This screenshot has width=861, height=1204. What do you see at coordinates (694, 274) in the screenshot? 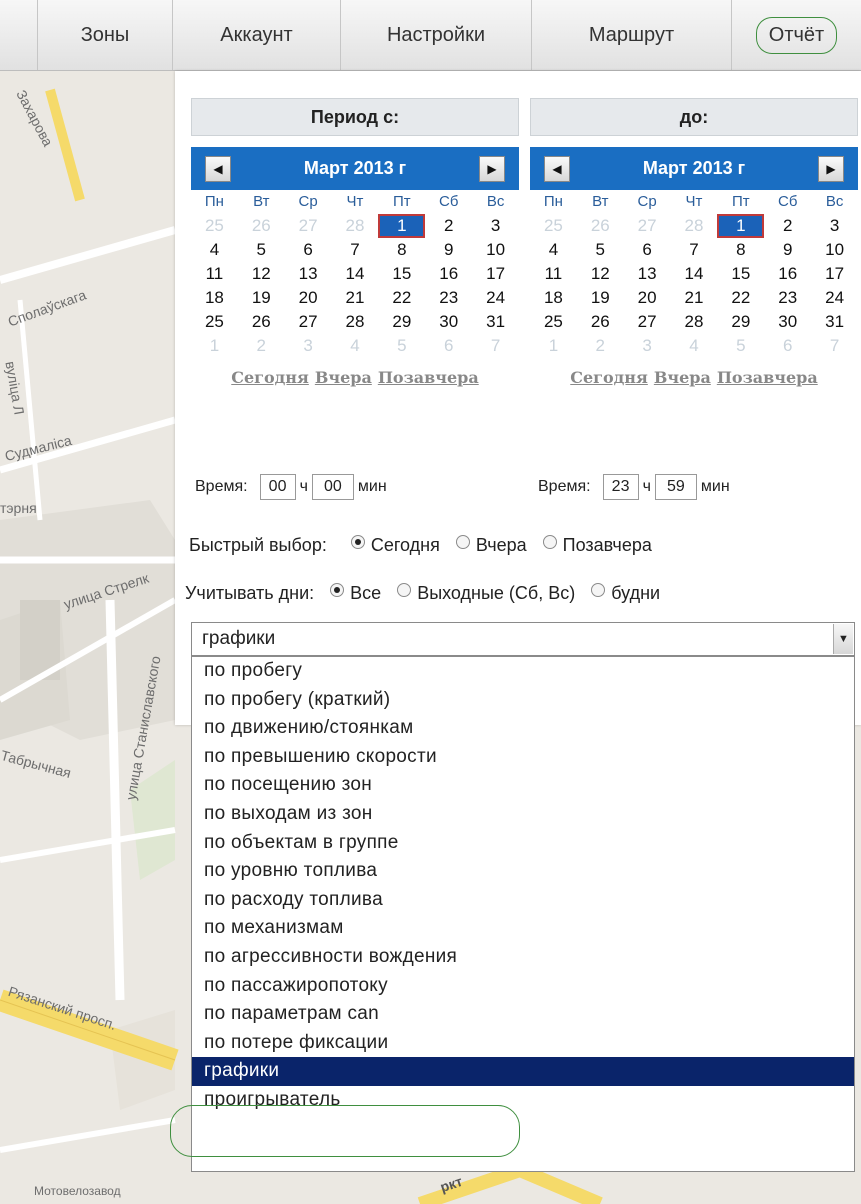
I see `calendar-day: 14` at bounding box center [694, 274].